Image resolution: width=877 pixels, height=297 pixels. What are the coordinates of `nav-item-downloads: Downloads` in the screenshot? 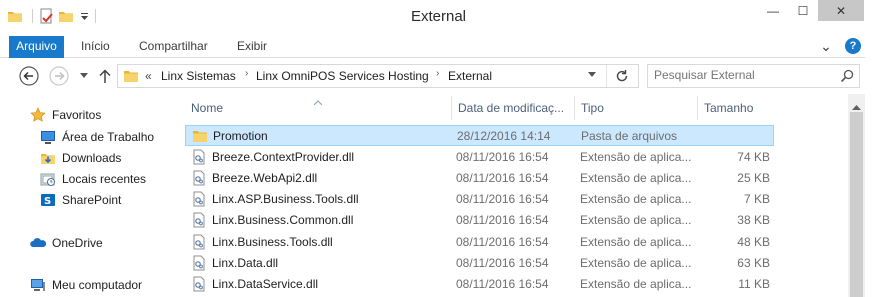 It's located at (80, 158).